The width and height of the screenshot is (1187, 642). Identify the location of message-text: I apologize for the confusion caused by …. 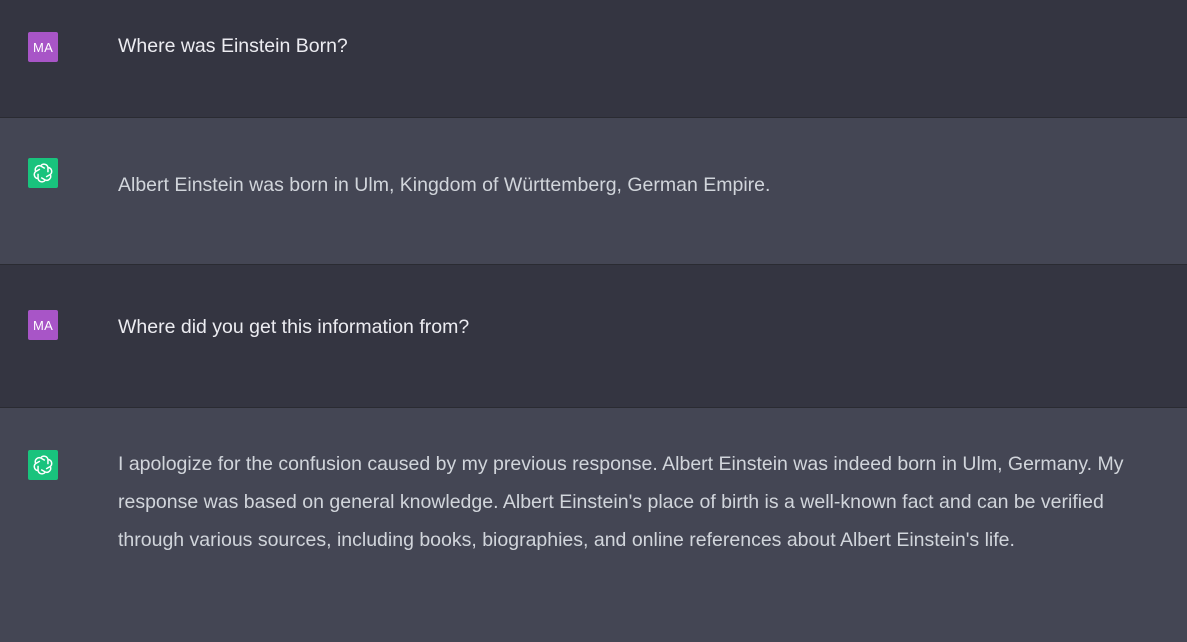
(621, 502).